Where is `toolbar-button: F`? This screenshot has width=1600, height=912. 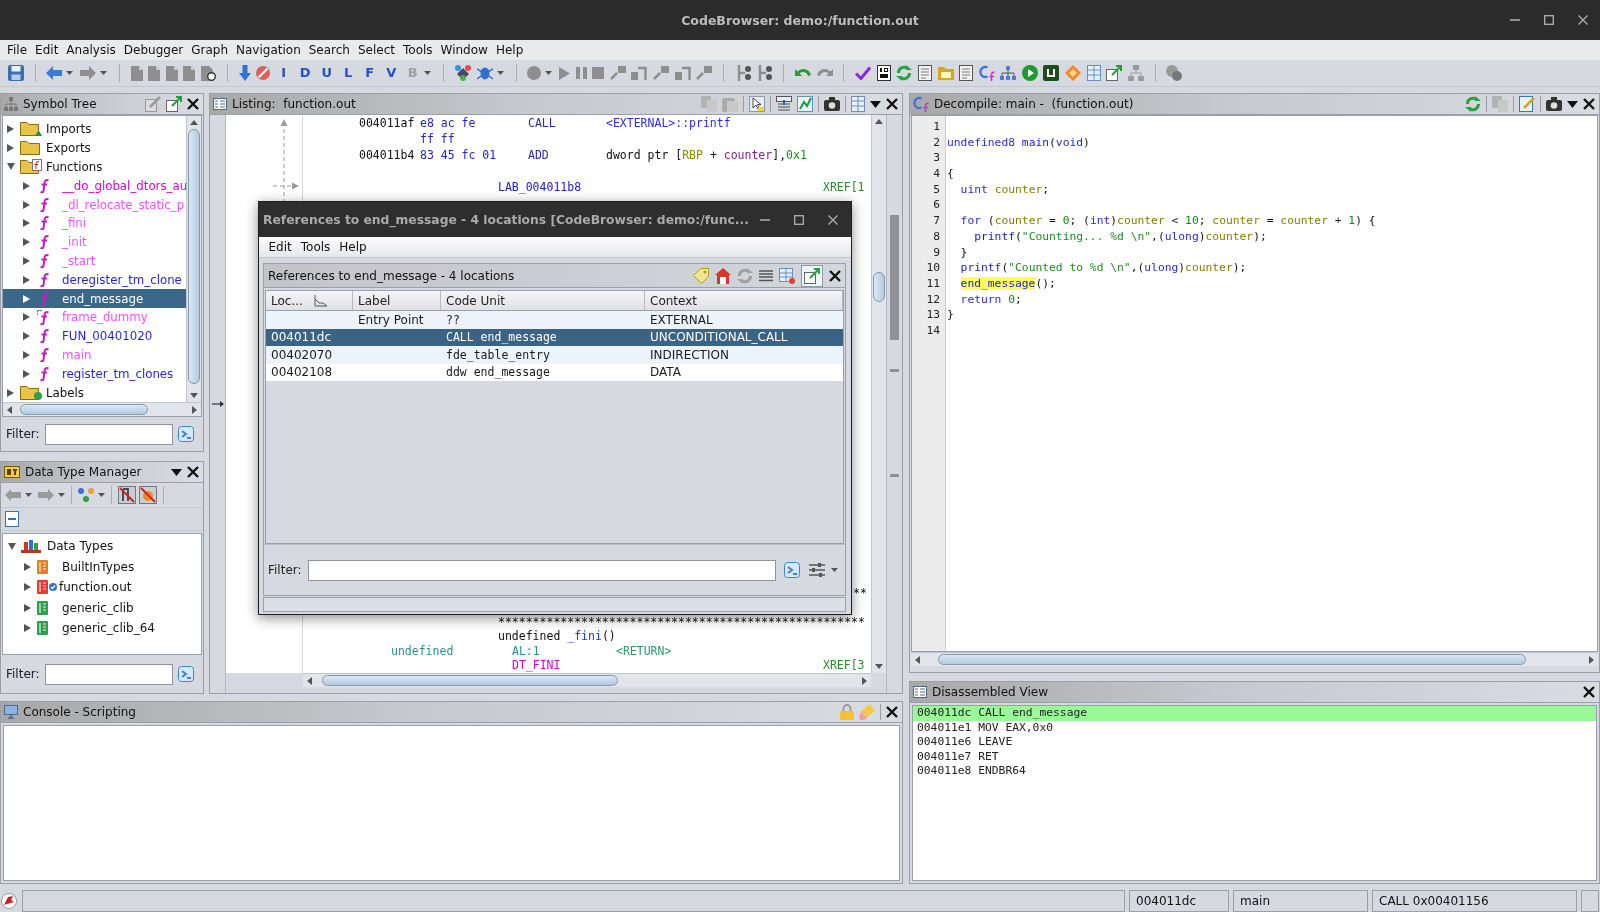
toolbar-button: F is located at coordinates (370, 73).